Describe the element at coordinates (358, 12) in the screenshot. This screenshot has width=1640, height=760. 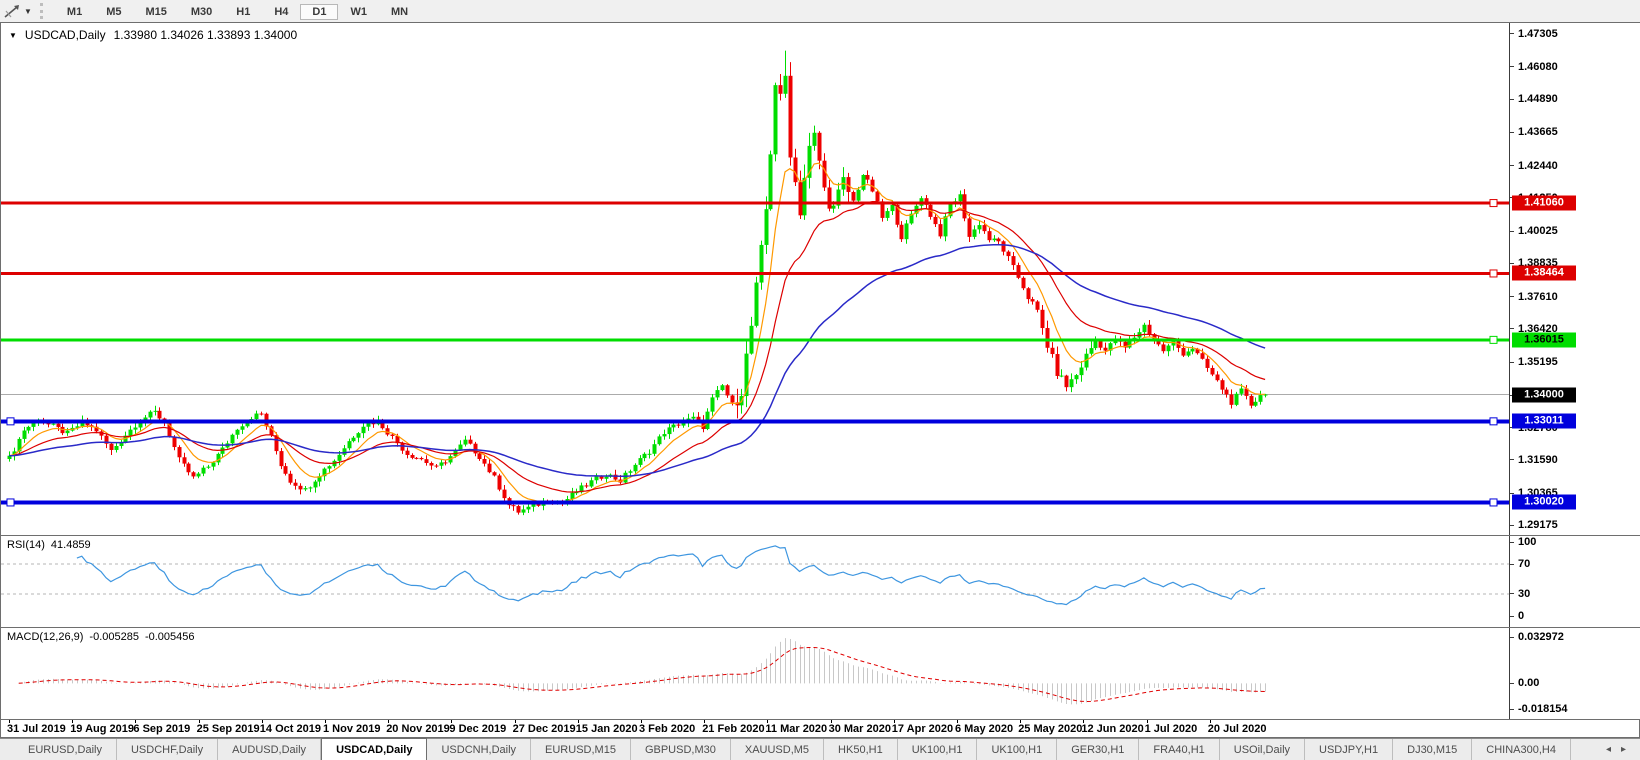
I see `timeframe-button-w1: W1` at that location.